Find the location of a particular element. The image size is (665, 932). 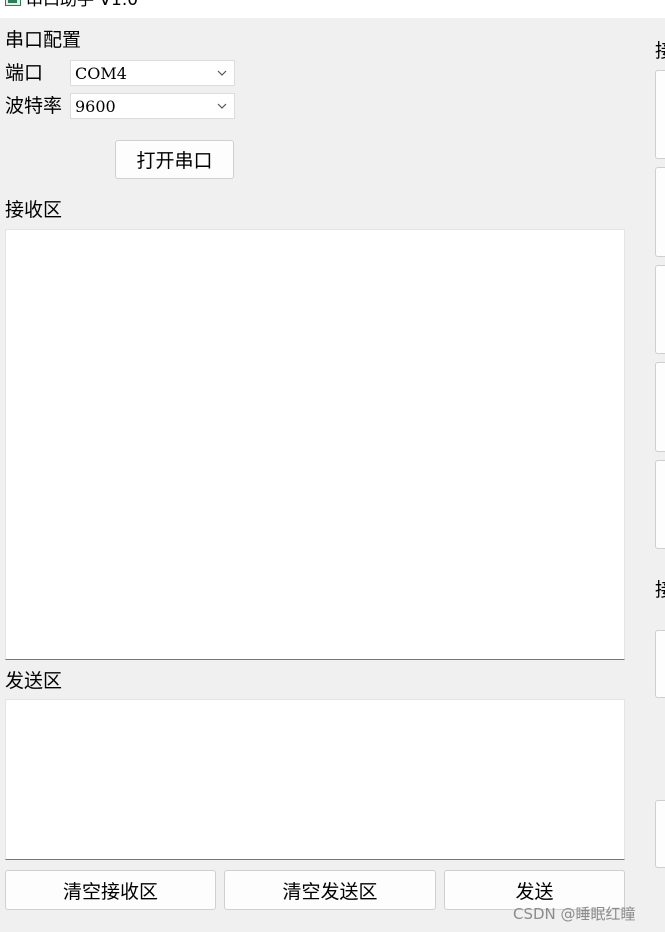

right-panel-heading-1: 接 is located at coordinates (660, 51).